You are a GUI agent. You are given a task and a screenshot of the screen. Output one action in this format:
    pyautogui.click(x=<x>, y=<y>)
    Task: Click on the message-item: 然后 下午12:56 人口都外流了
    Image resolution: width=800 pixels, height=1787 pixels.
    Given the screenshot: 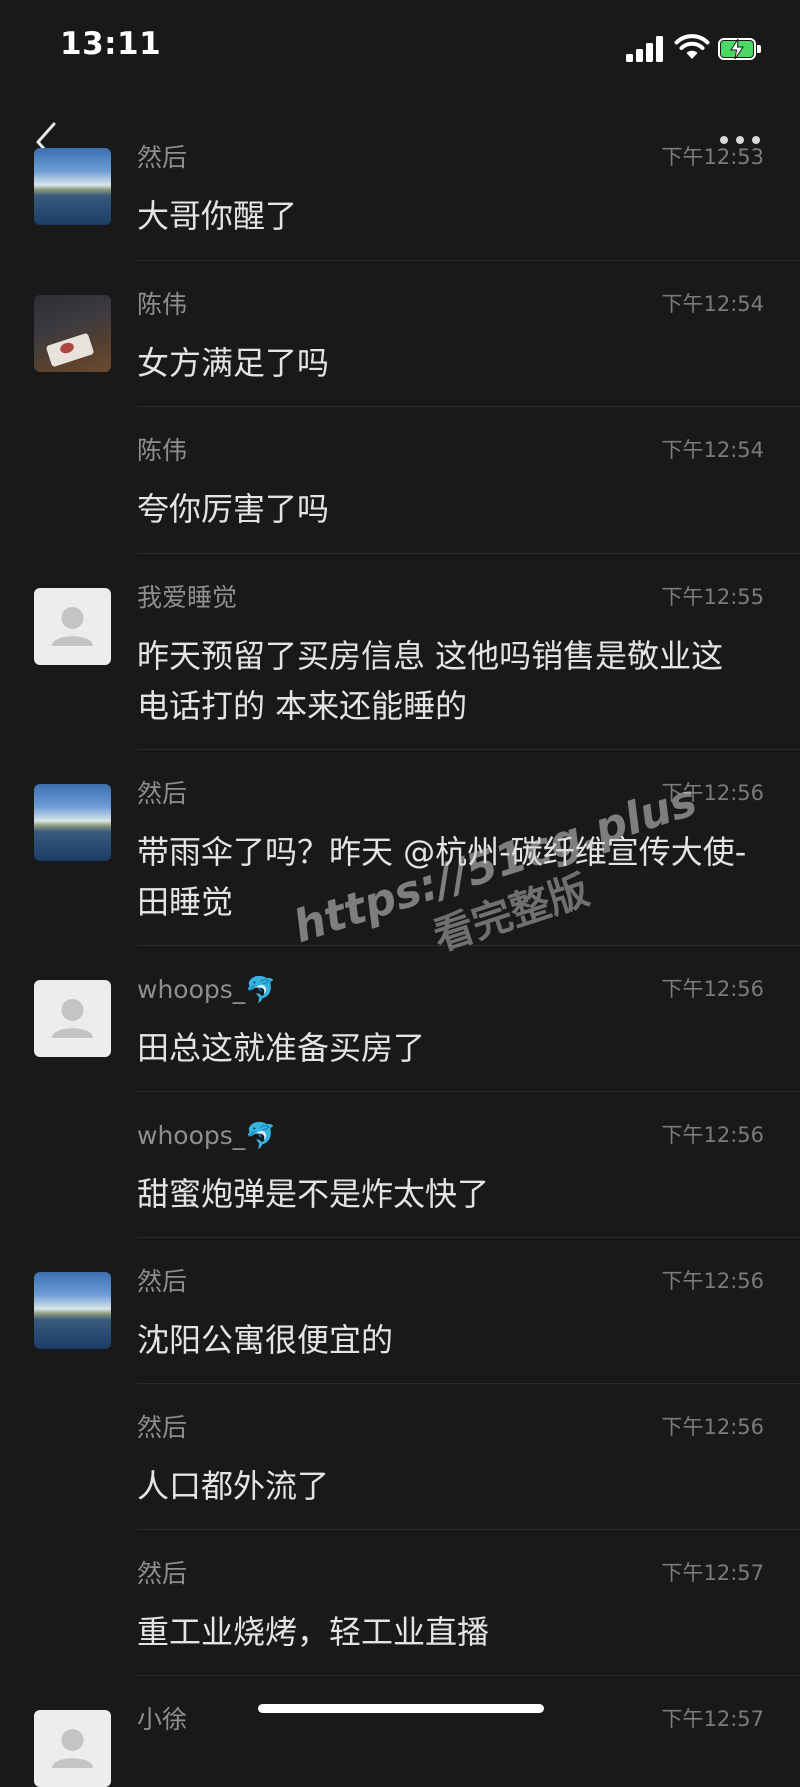 What is the action you would take?
    pyautogui.click(x=468, y=1456)
    